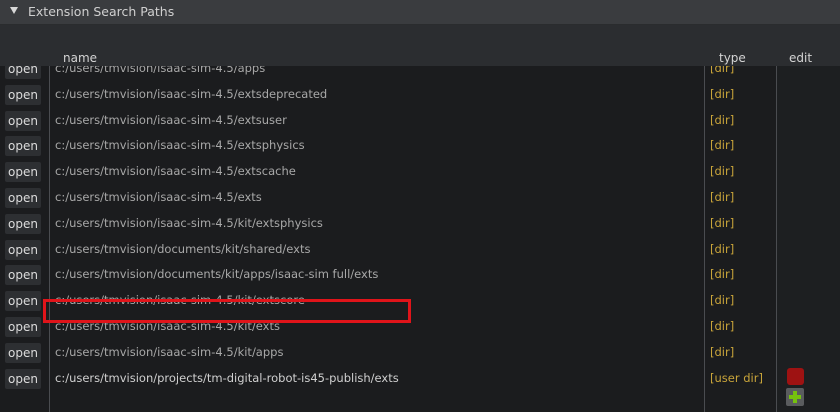 The height and width of the screenshot is (412, 840). I want to click on remove-path-button, so click(795, 376).